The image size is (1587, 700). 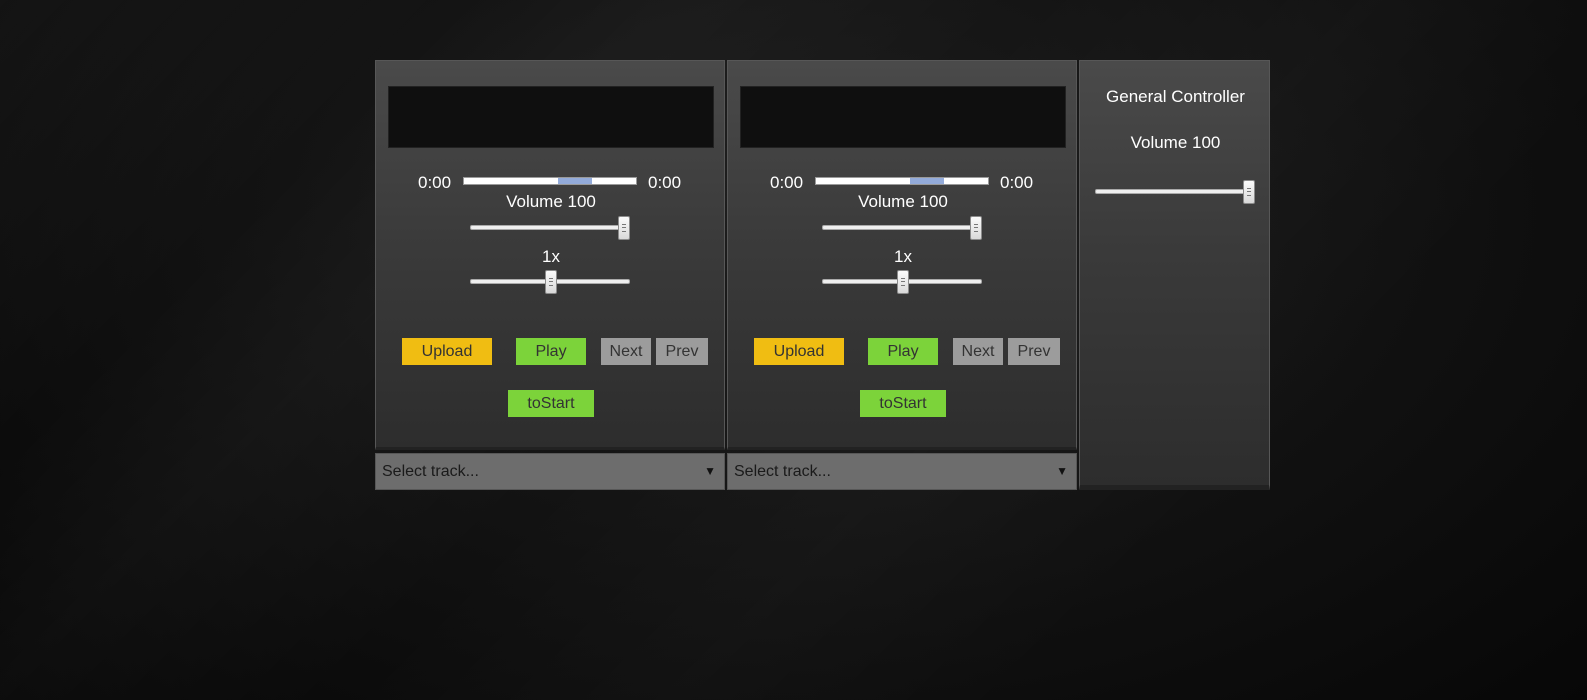 What do you see at coordinates (1175, 96) in the screenshot?
I see `general-controller-title: General Controller` at bounding box center [1175, 96].